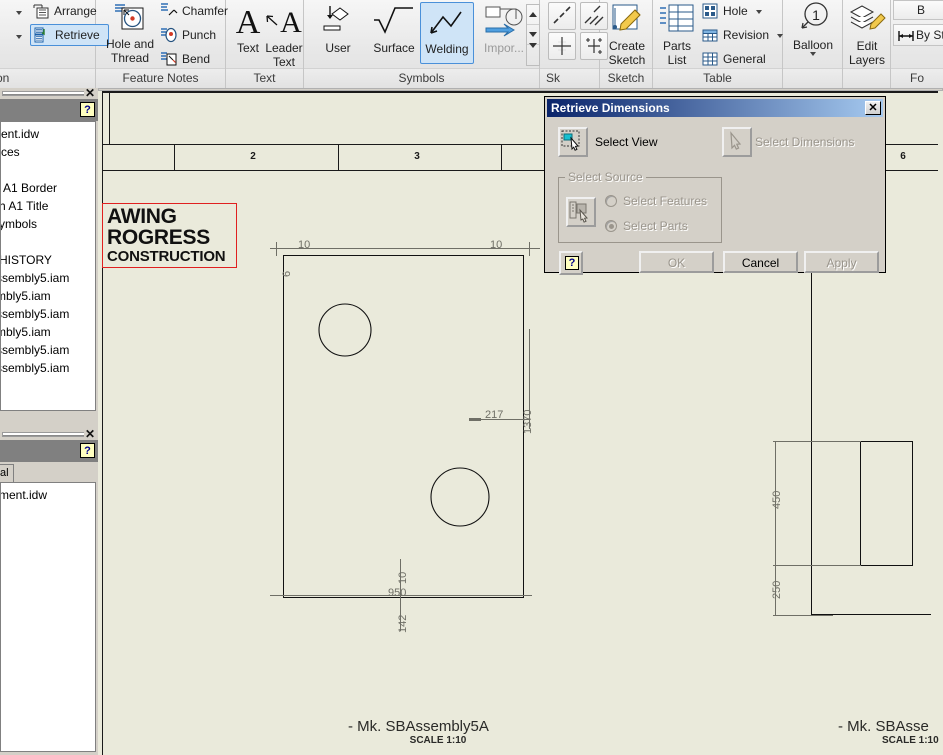 Image resolution: width=943 pixels, height=755 pixels. What do you see at coordinates (10, 152) in the screenshot?
I see `tree-item-1: ces` at bounding box center [10, 152].